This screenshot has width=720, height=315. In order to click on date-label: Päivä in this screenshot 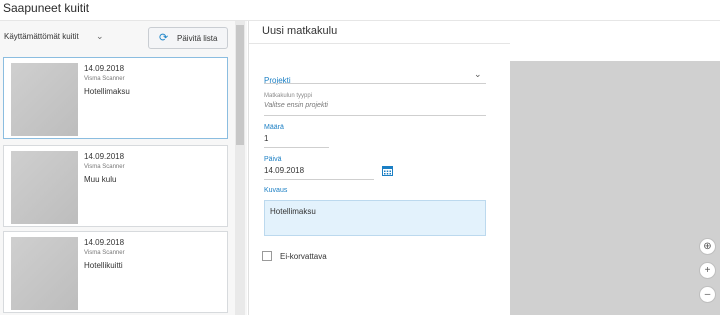, I will do `click(273, 159)`.